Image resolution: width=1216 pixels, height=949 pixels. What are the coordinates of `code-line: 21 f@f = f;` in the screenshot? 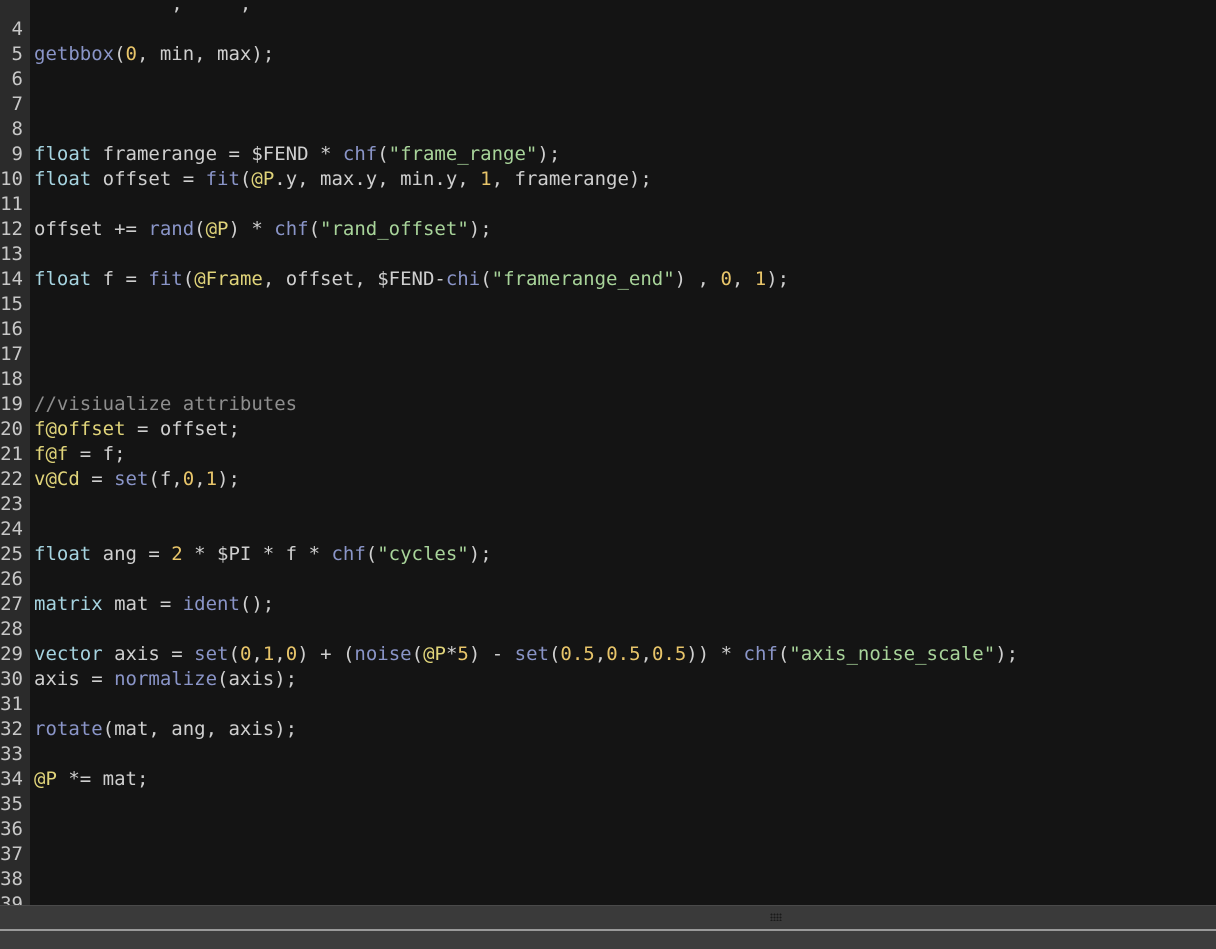 It's located at (608, 454).